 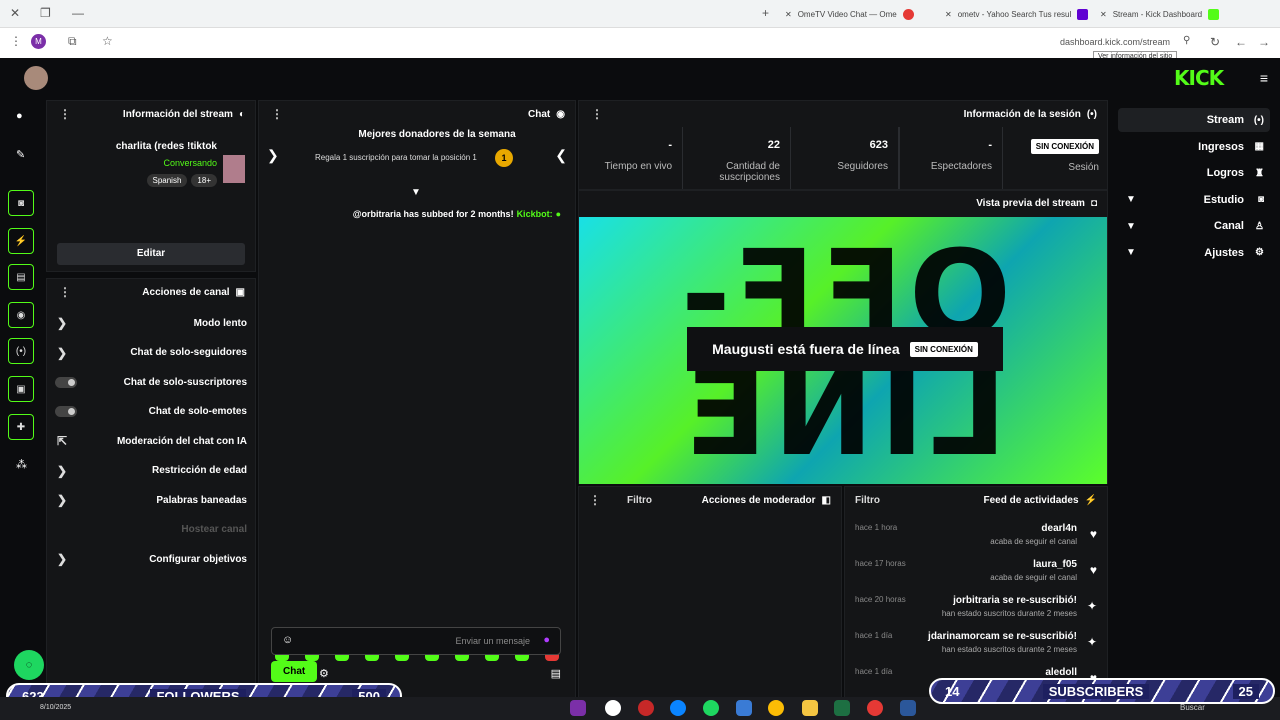 I want to click on action-row: ⇱ Moderación del chat con IA, so click(x=151, y=441).